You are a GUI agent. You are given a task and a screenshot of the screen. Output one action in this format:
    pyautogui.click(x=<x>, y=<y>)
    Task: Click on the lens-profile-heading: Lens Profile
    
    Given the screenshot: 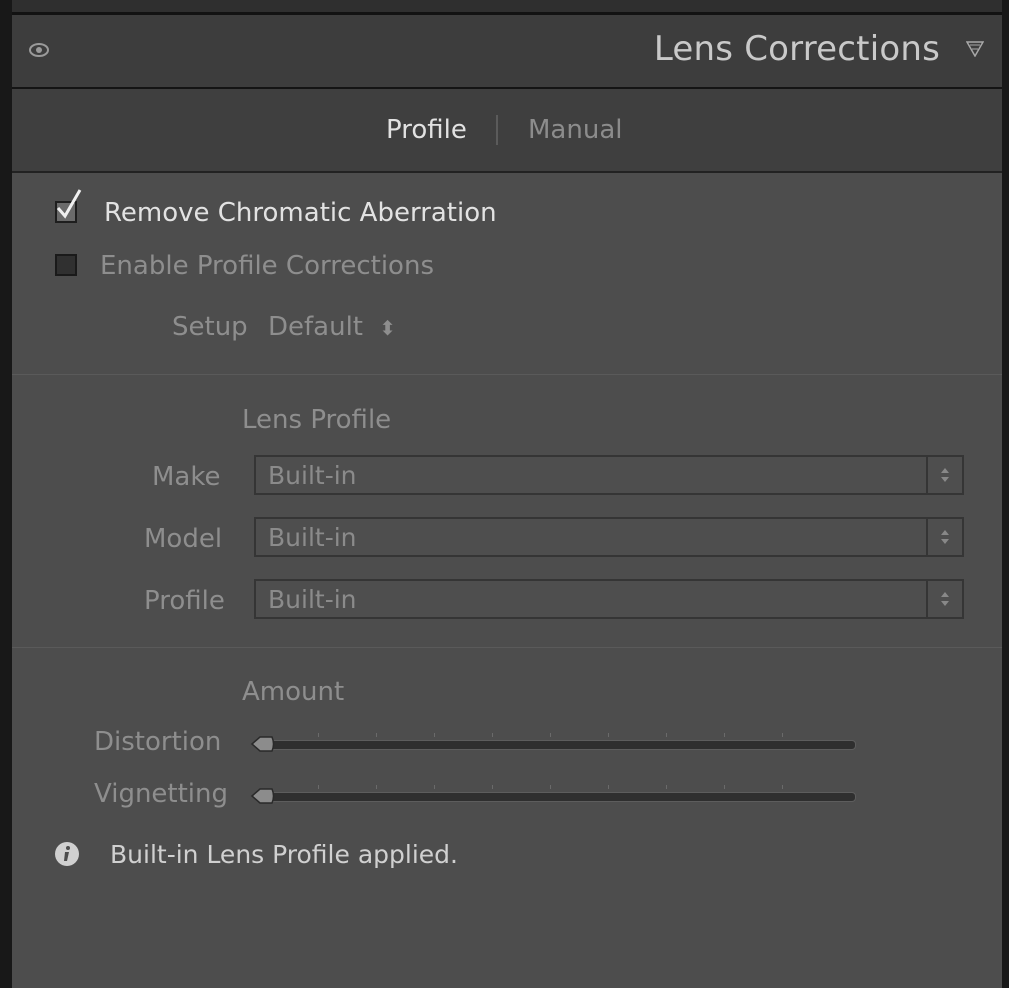 What is the action you would take?
    pyautogui.click(x=317, y=420)
    